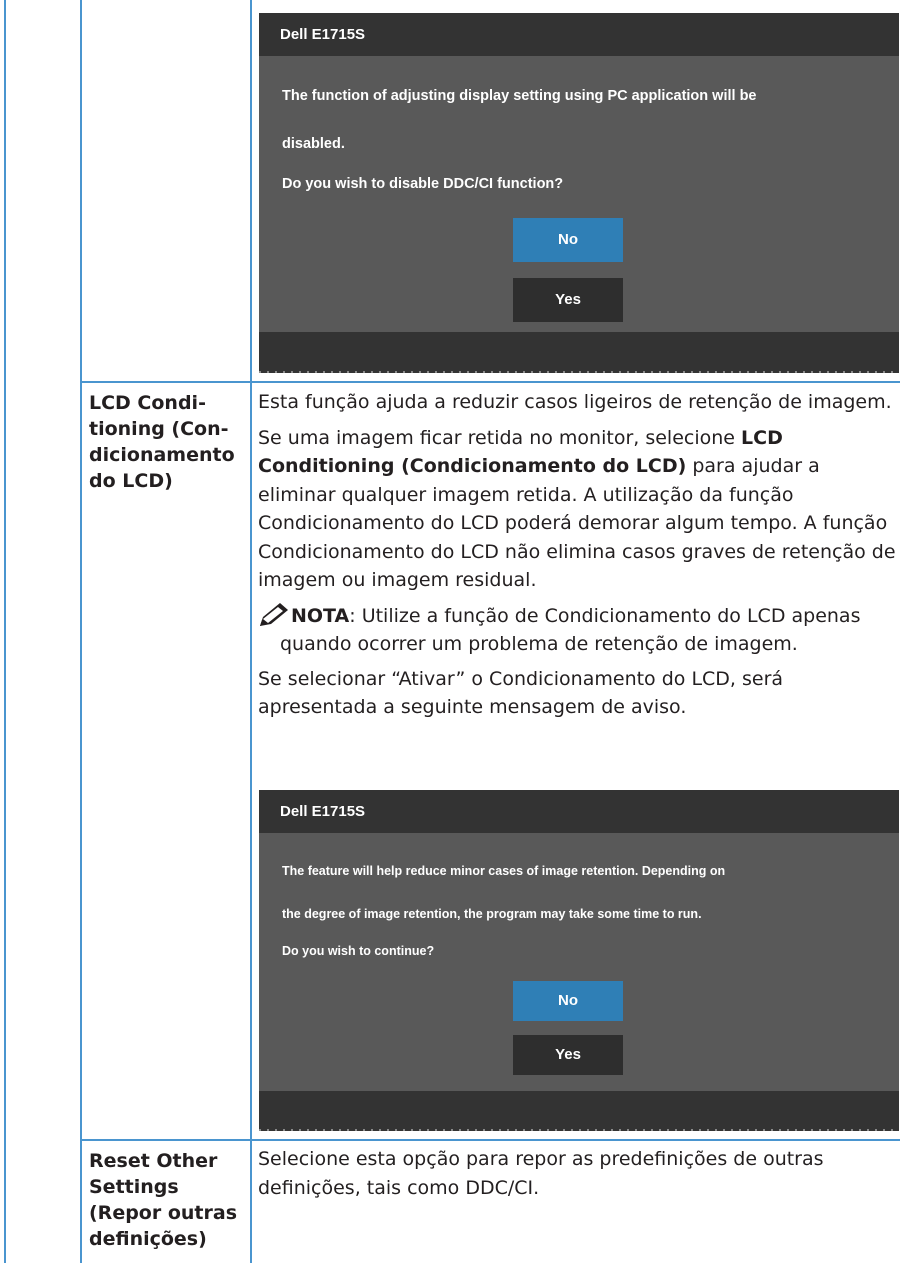  Describe the element at coordinates (148, 1239) in the screenshot. I see `label-line: definições)` at that location.